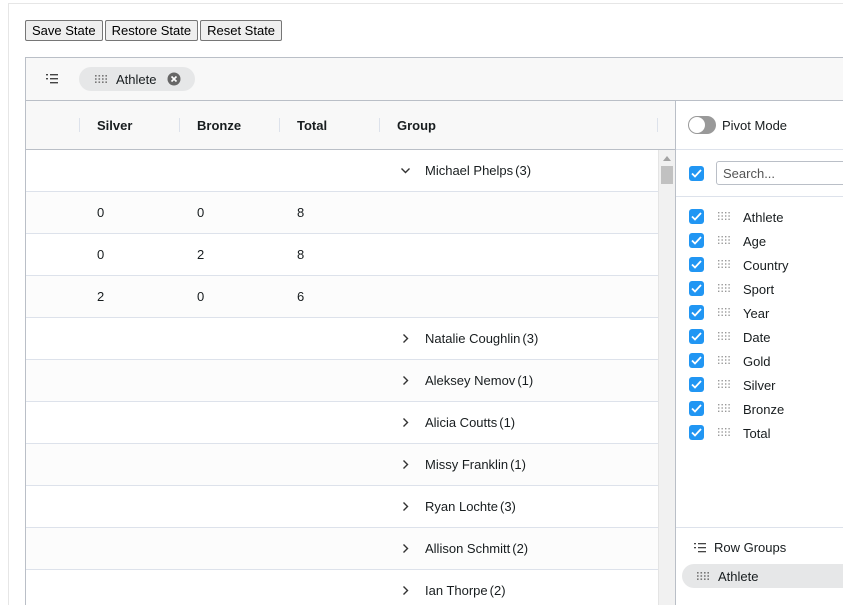 Image resolution: width=843 pixels, height=605 pixels. I want to click on column-item-athlete: Athlete, so click(759, 217).